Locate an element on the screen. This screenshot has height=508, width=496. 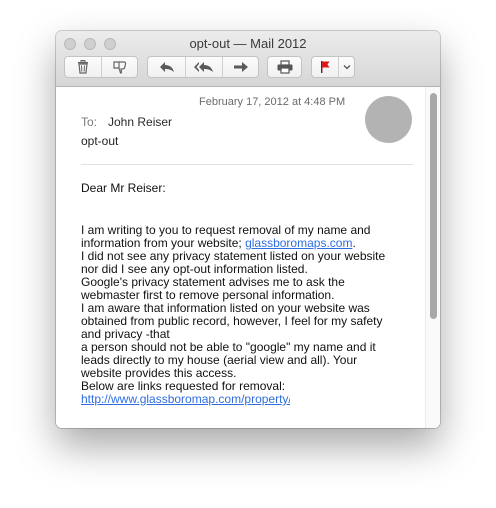
recipient-name: John Reiser is located at coordinates (140, 122).